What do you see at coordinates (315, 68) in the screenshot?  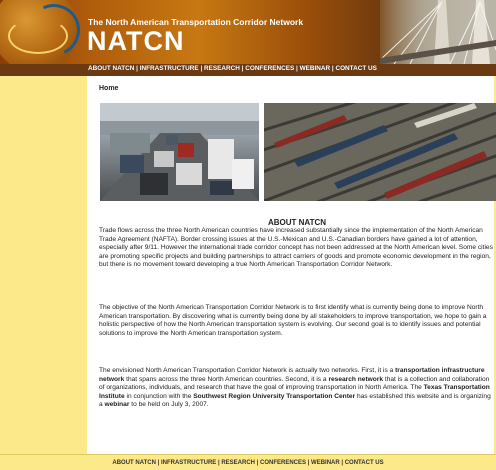 I see `nav-item-webinar: WEBINAR` at bounding box center [315, 68].